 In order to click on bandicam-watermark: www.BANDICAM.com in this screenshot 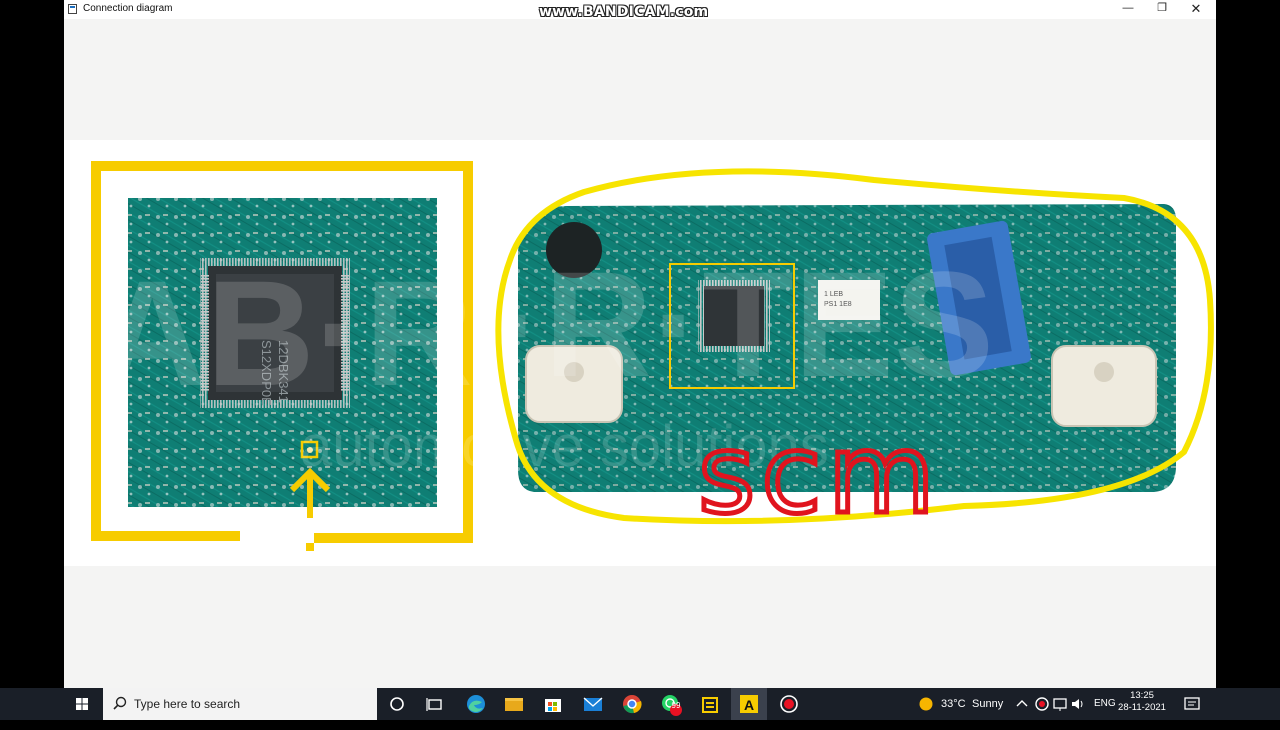, I will do `click(624, 12)`.